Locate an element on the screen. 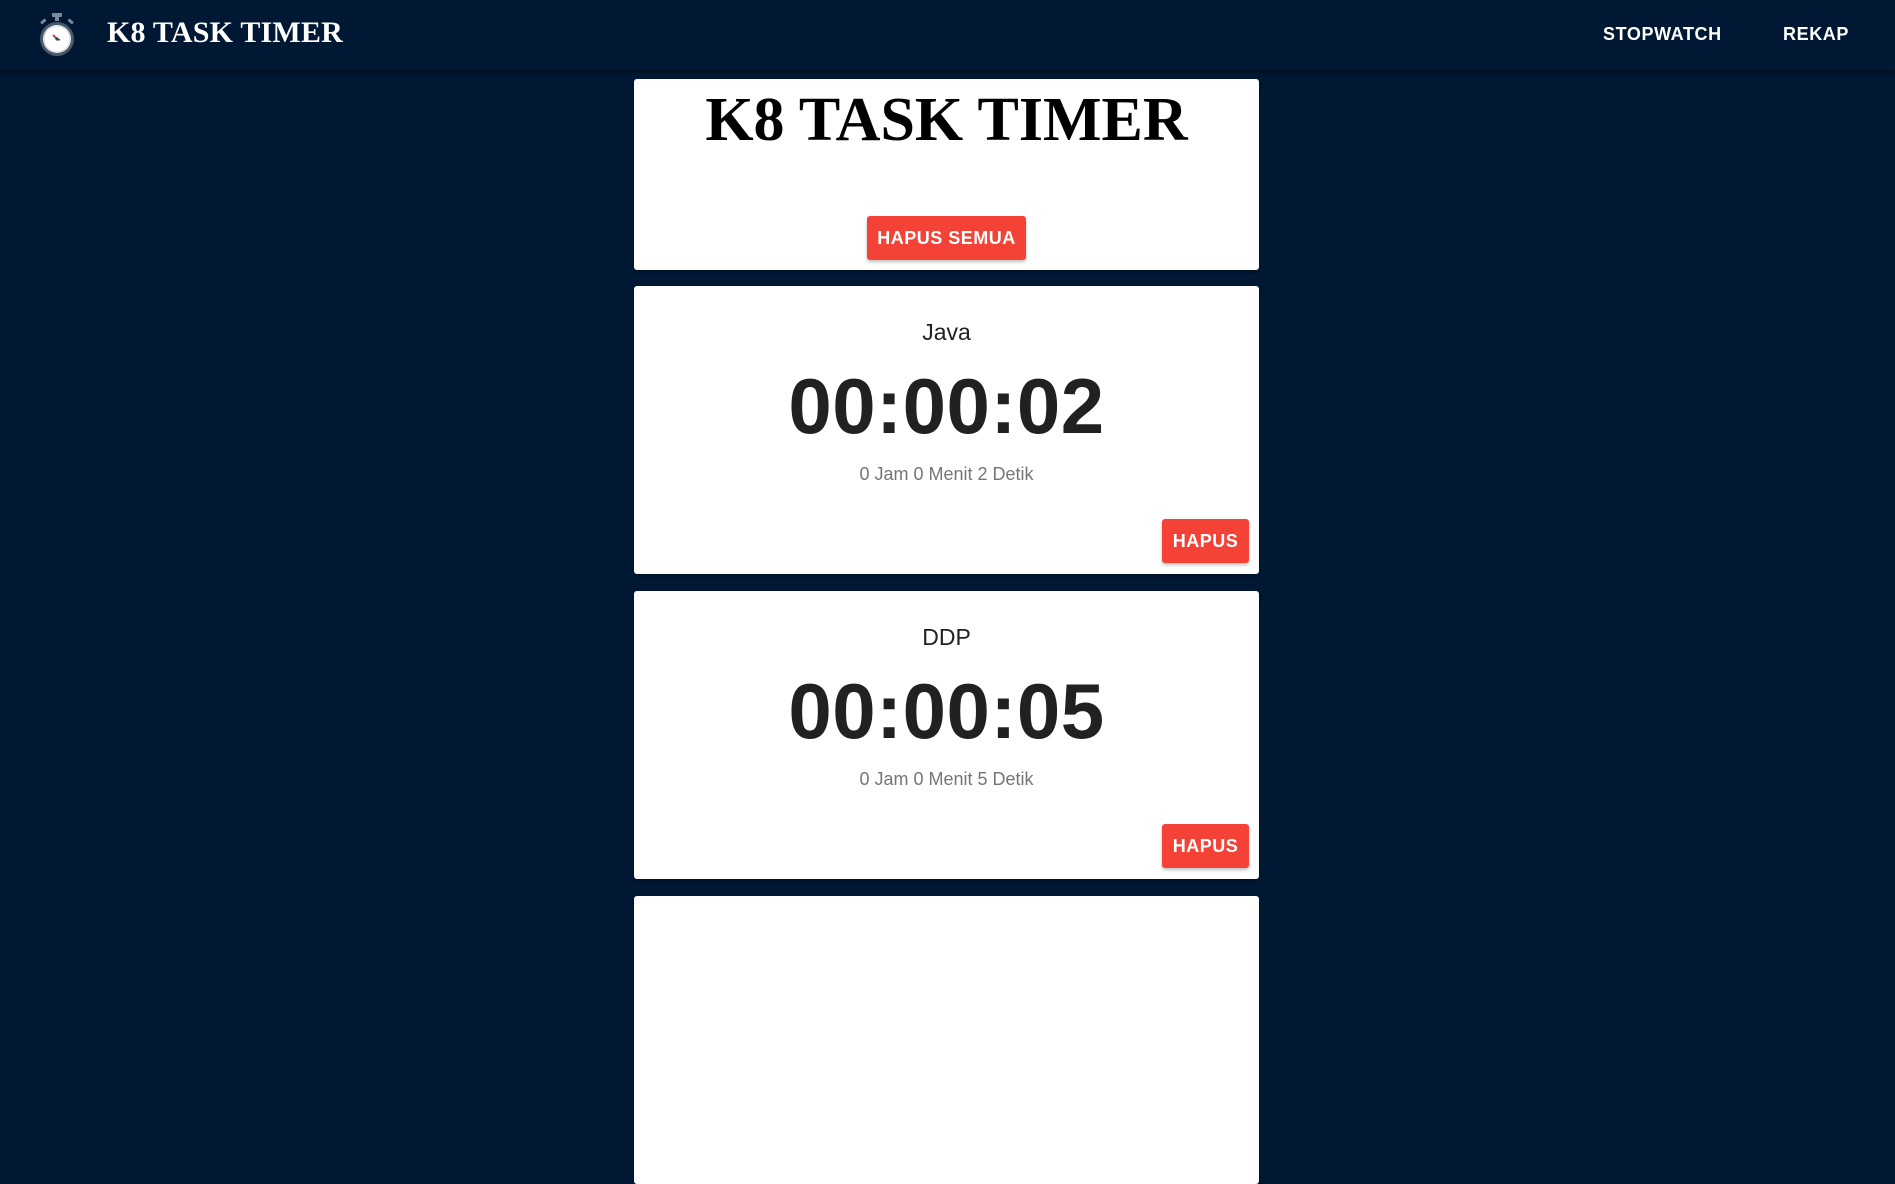 Image resolution: width=1895 pixels, height=1184 pixels. nav-link-stopwatch: STOPWATCH is located at coordinates (1662, 34).